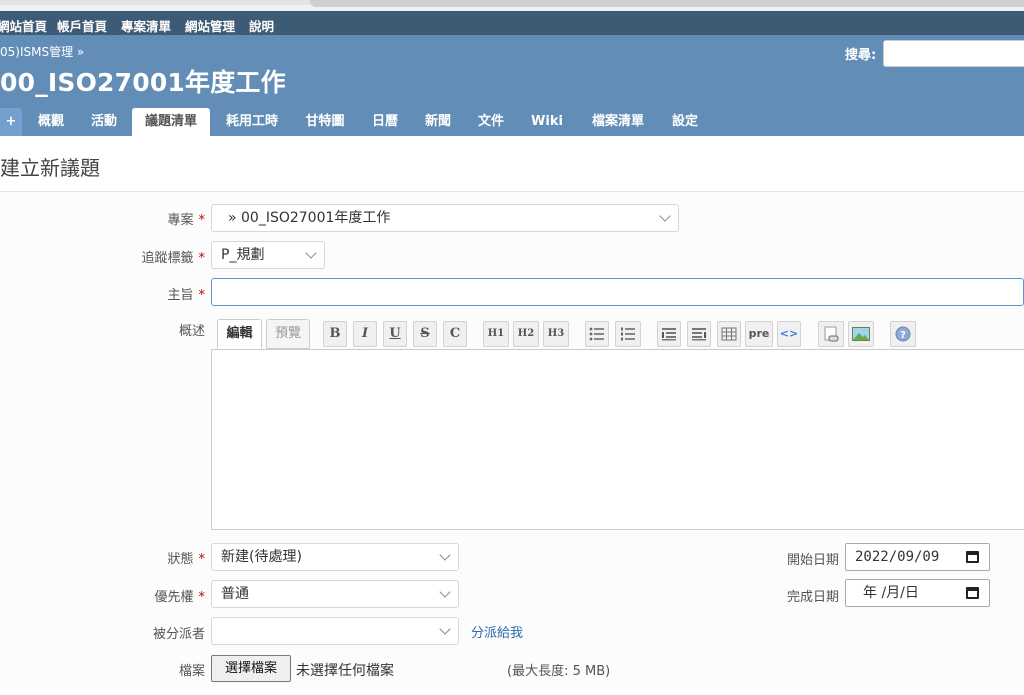  Describe the element at coordinates (496, 334) in the screenshot. I see `heading1-button: H1` at that location.